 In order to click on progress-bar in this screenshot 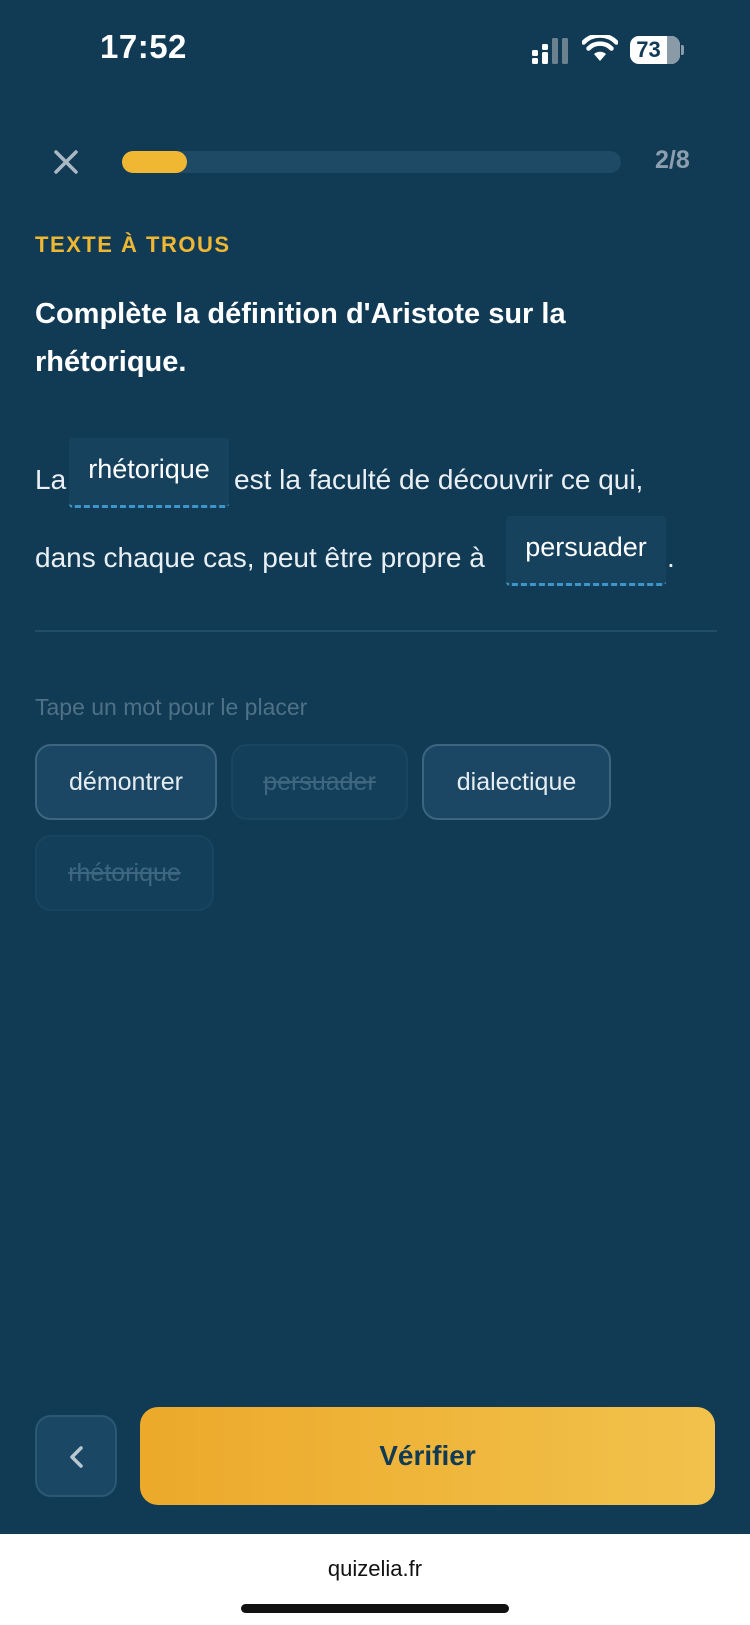, I will do `click(371, 162)`.